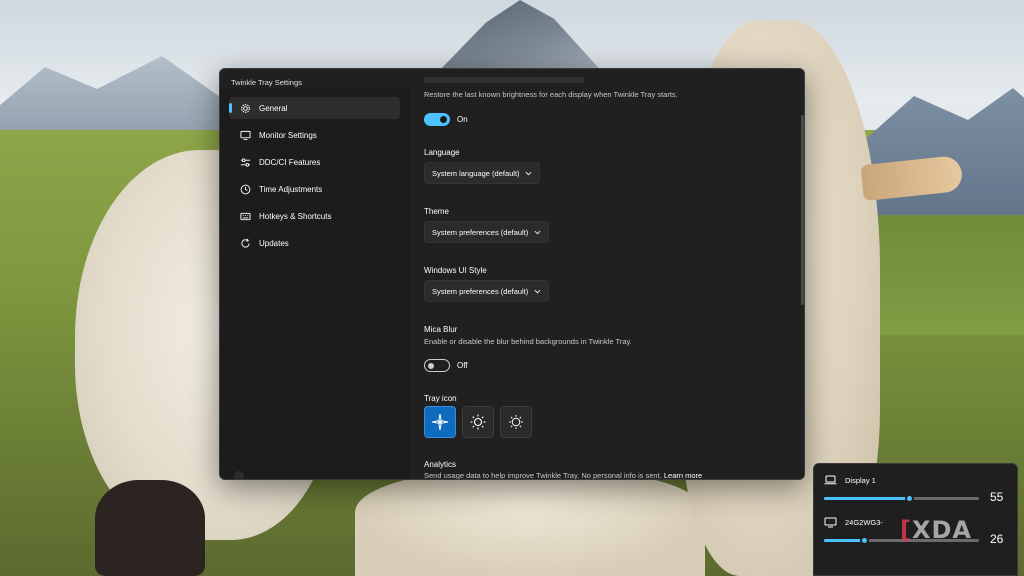  Describe the element at coordinates (440, 398) in the screenshot. I see `tray-icon-label: Tray icon` at that location.